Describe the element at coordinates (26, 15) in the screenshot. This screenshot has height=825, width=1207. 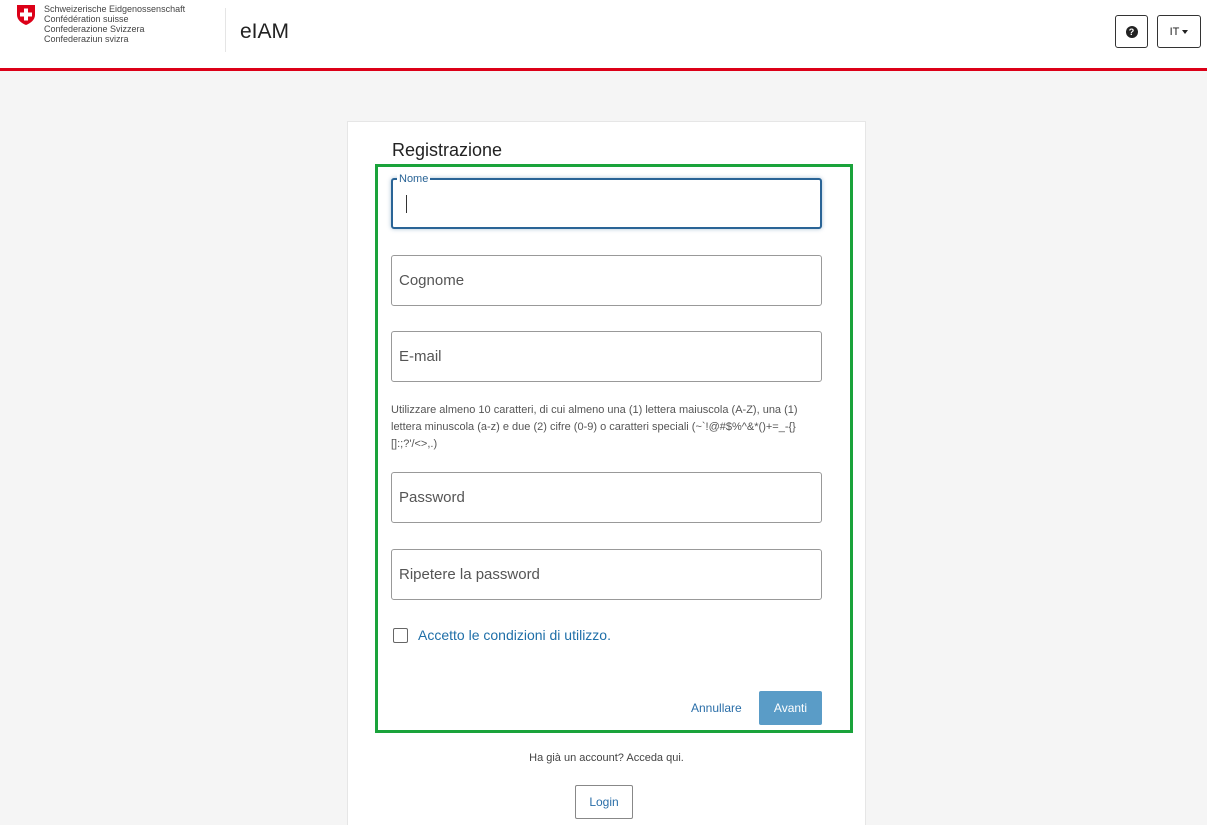
I see `swiss-cross-icon` at that location.